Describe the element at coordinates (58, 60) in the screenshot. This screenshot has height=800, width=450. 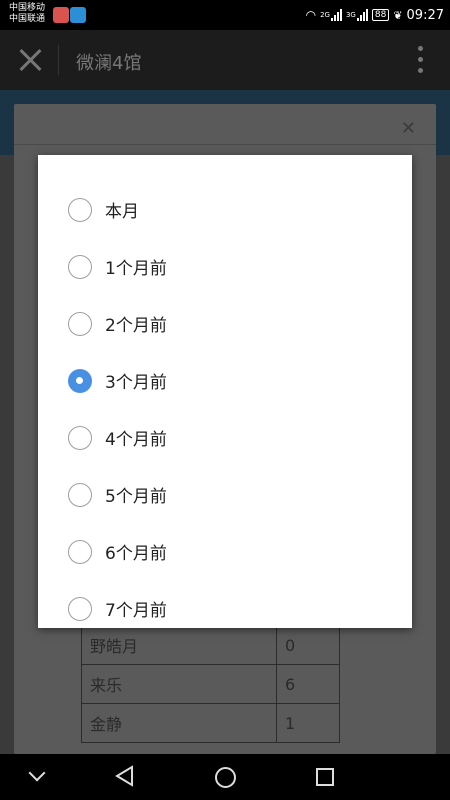
I see `app-bar-divider` at that location.